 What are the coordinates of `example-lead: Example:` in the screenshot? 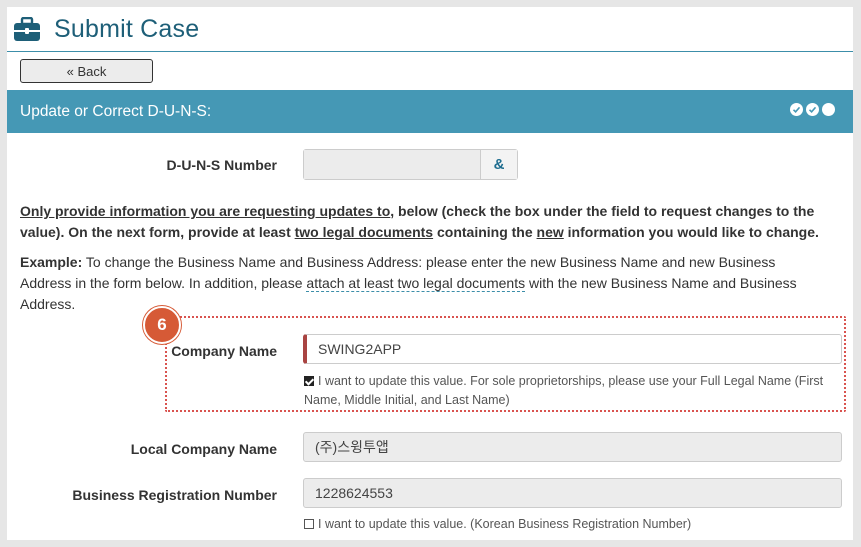 It's located at (51, 262).